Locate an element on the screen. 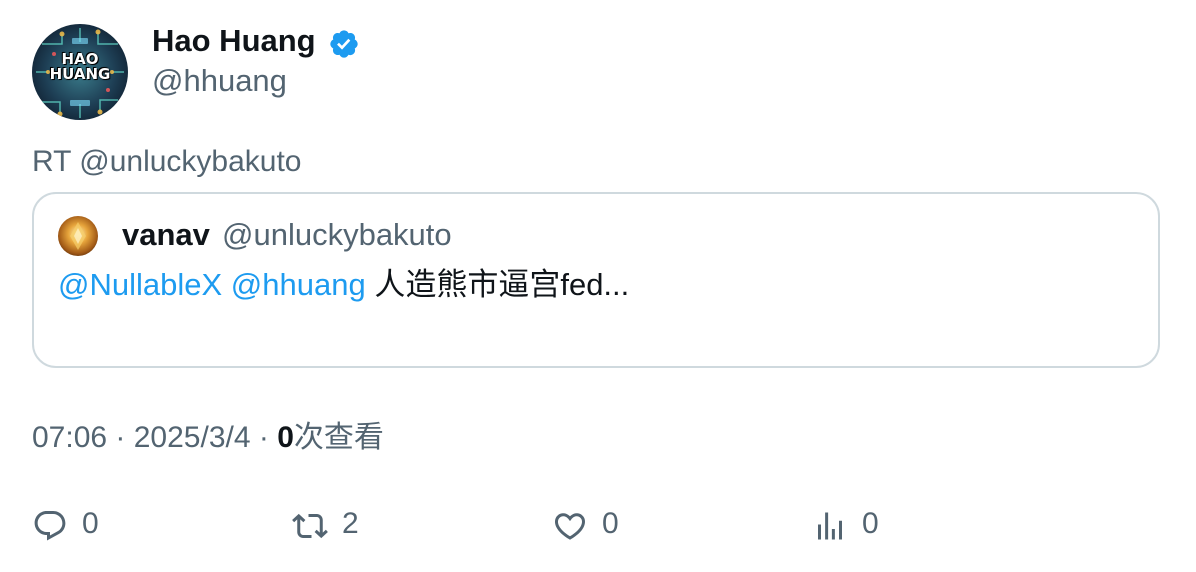  quoted-avatar-image is located at coordinates (78, 236).